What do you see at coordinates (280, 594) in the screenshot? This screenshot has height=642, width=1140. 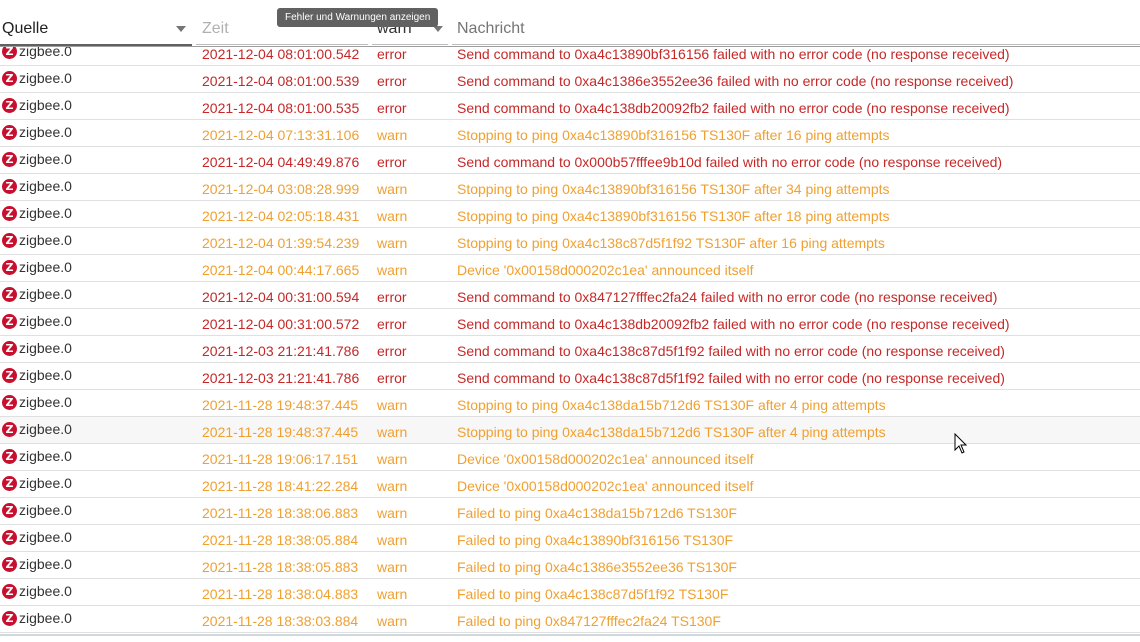 I see `log-time: 2021-11-28 18:38:04.883` at bounding box center [280, 594].